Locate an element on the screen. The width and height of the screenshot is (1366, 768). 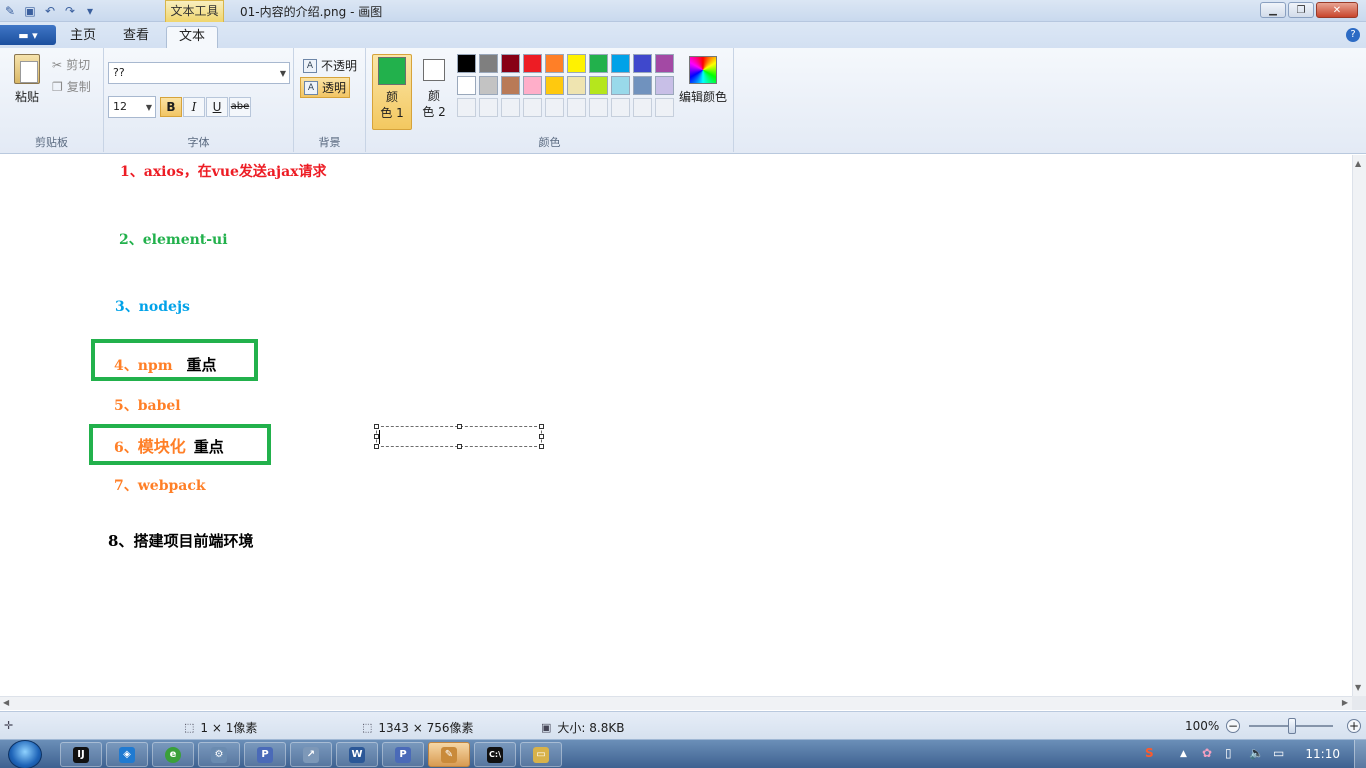
taskbar-browser: e is located at coordinates (173, 754).